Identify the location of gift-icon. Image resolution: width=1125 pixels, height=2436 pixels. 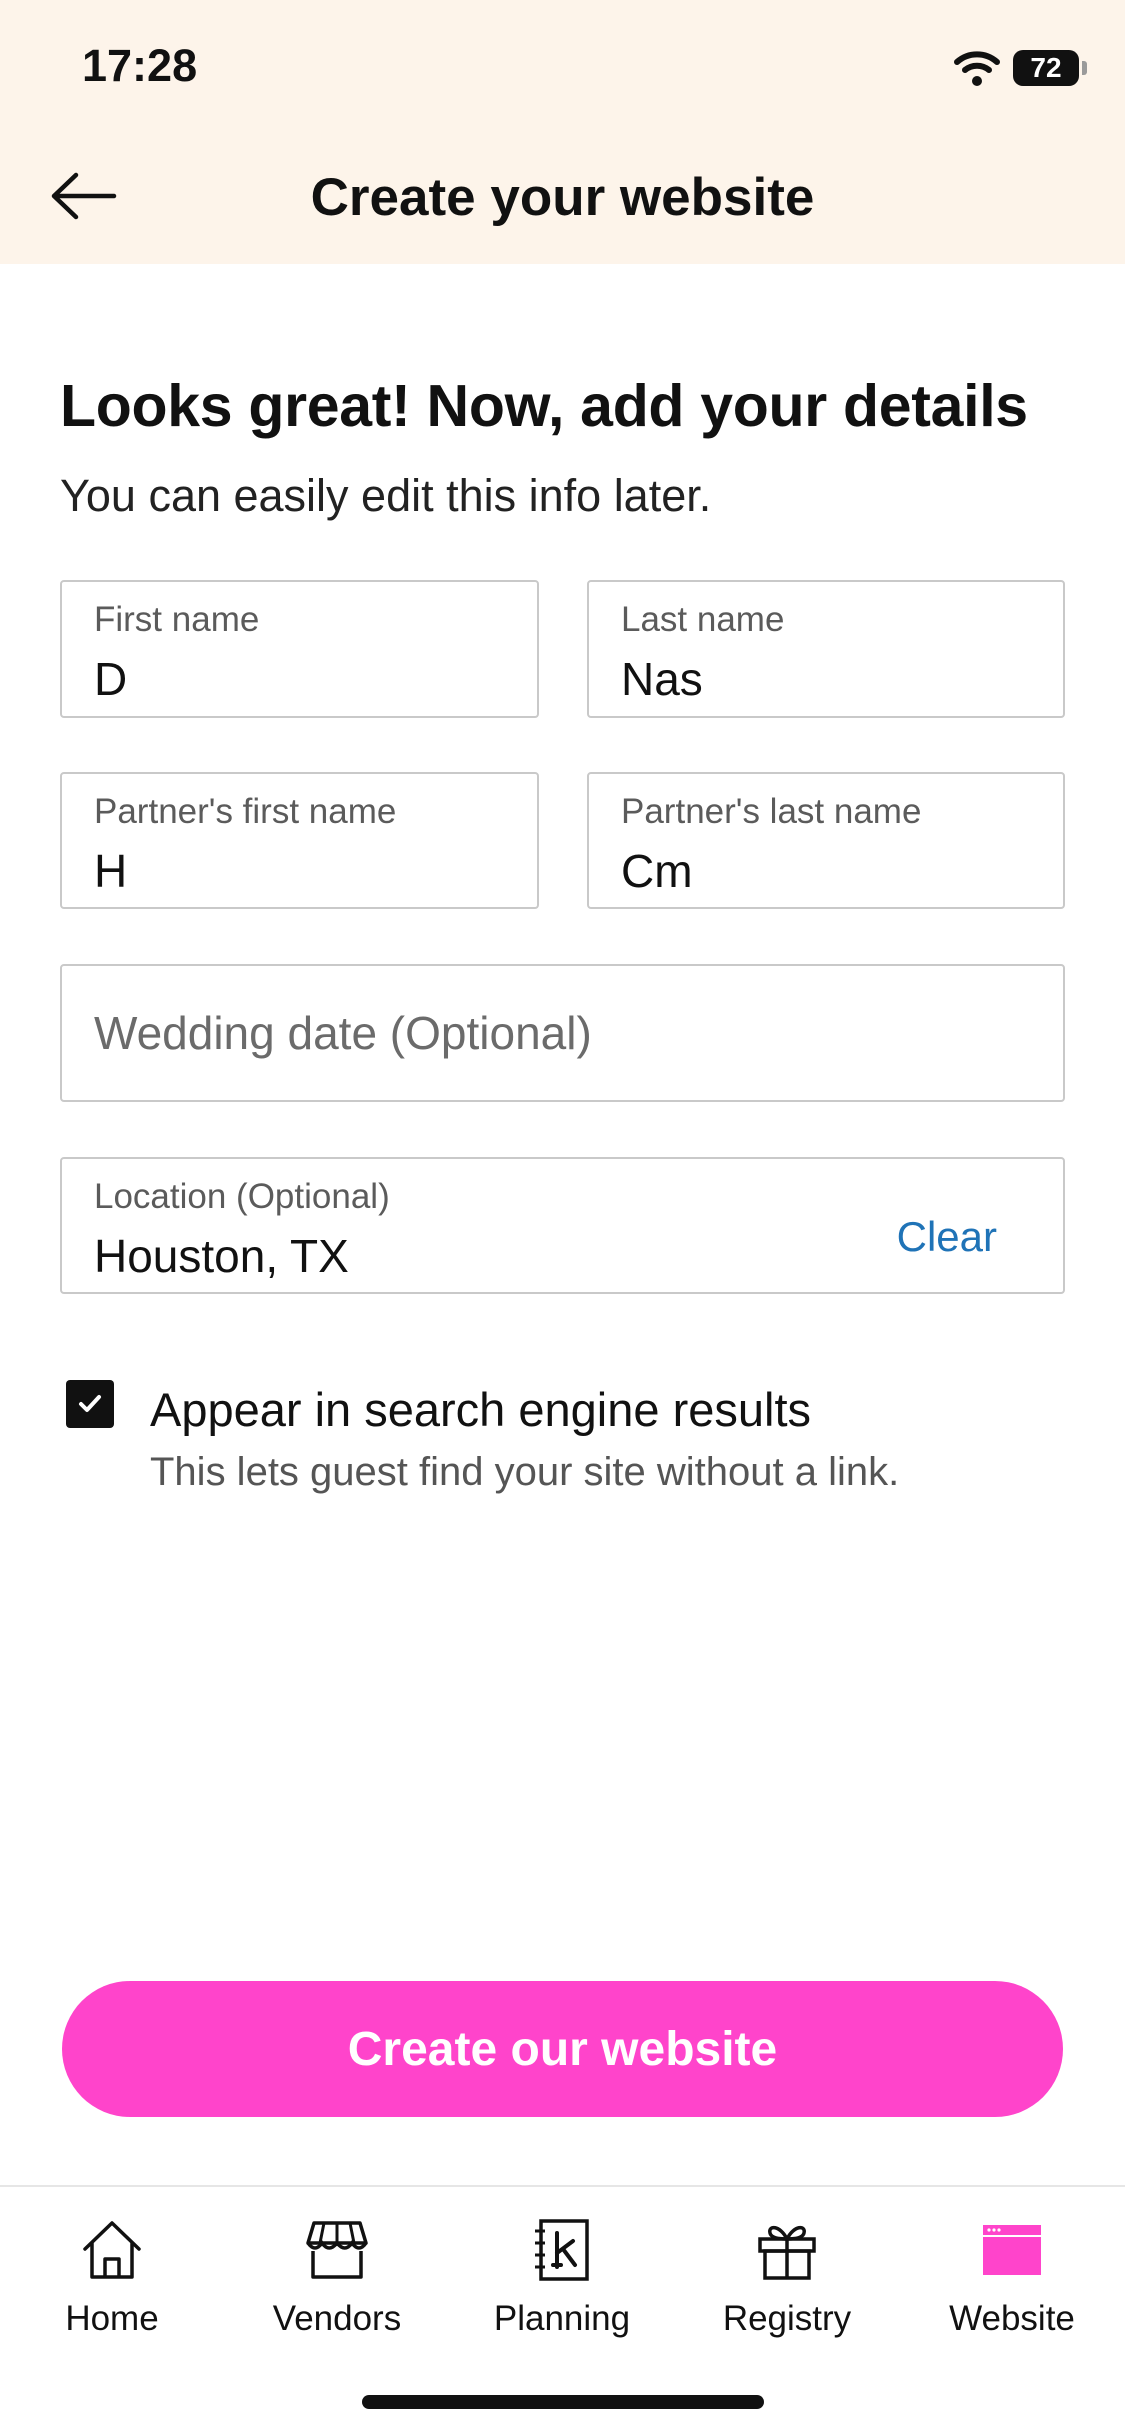
(787, 2252).